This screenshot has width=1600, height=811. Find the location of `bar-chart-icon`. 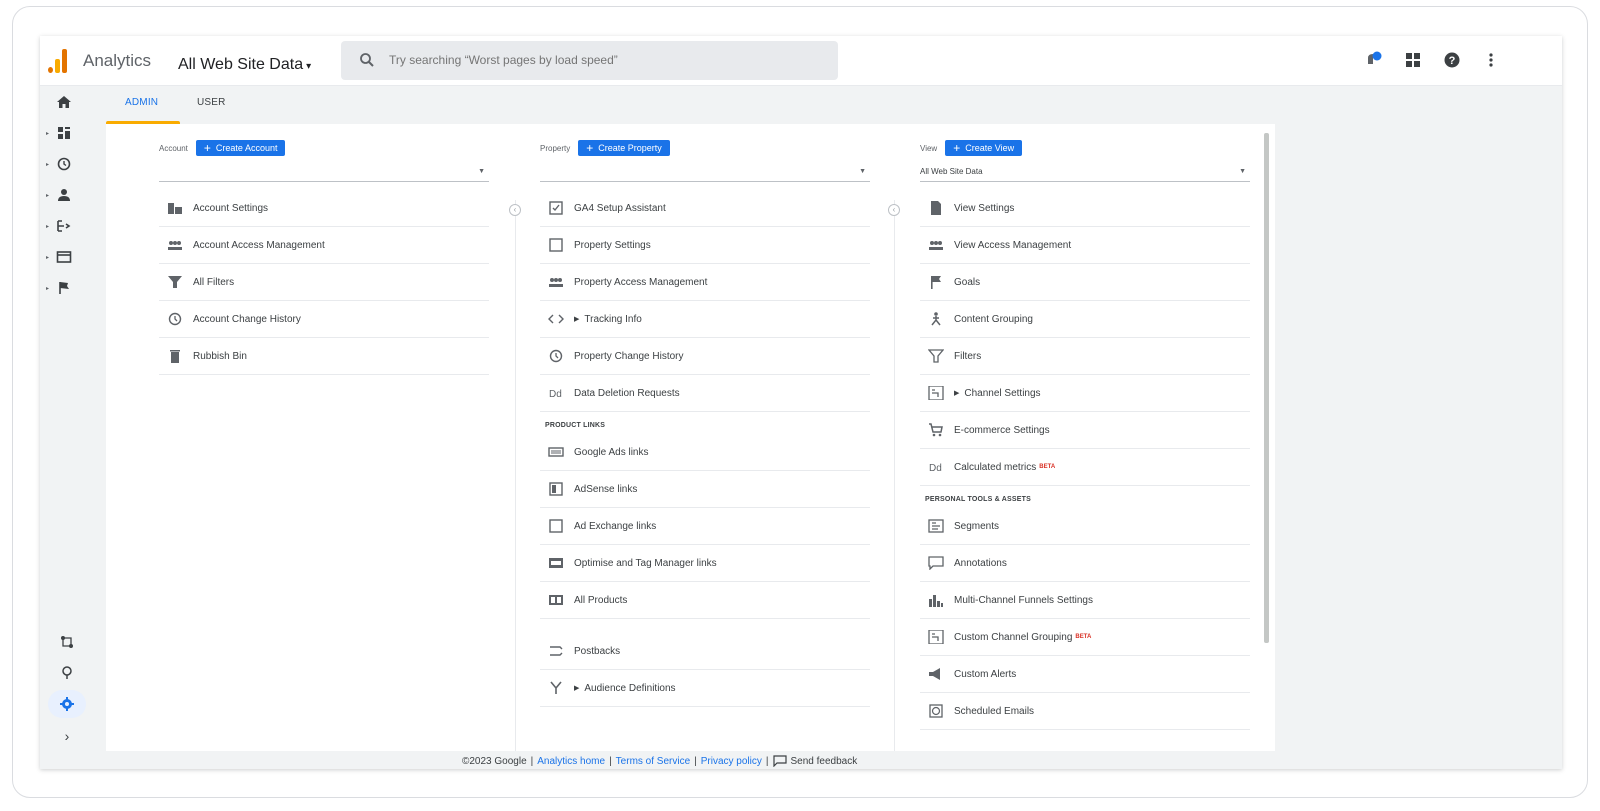

bar-chart-icon is located at coordinates (936, 601).